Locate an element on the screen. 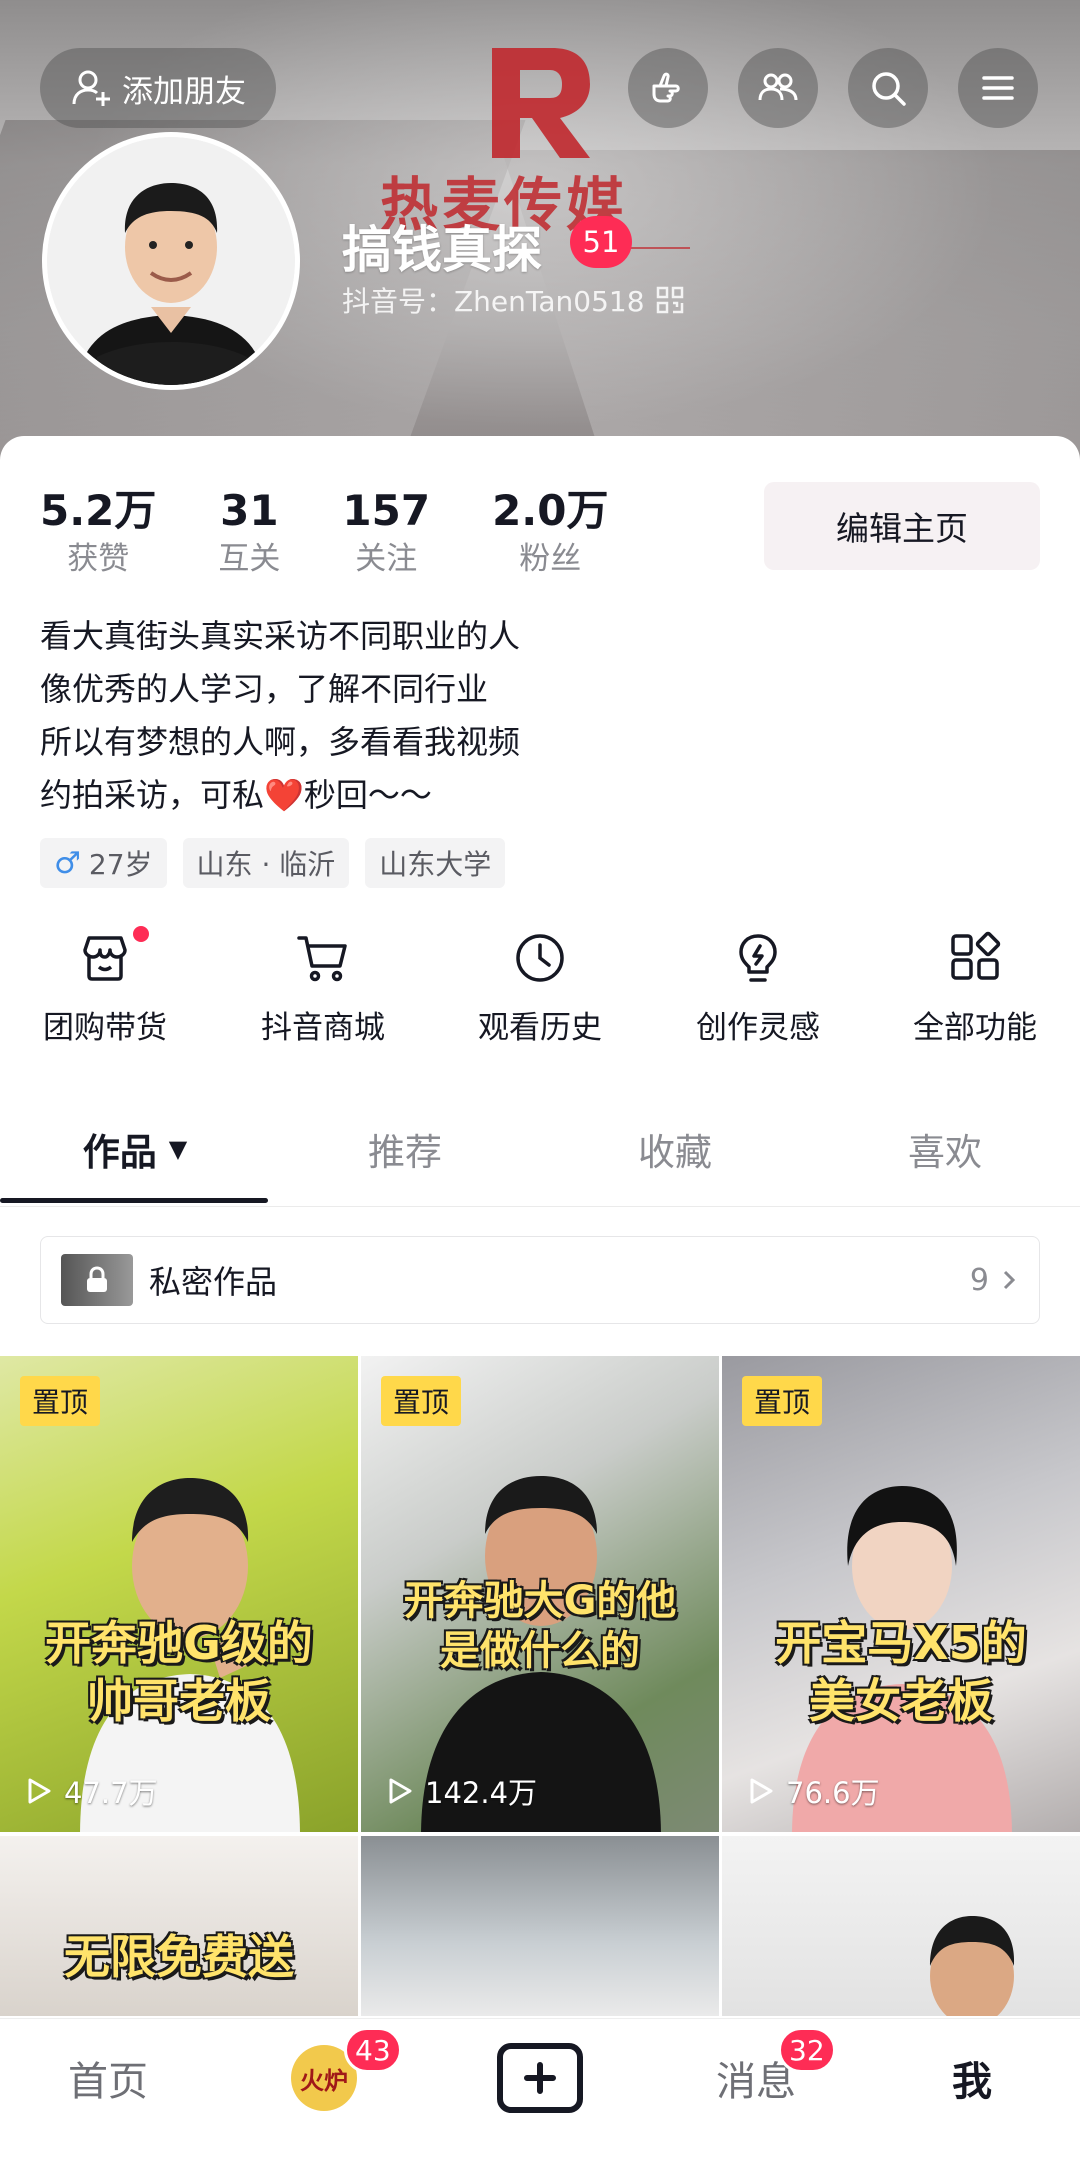 The height and width of the screenshot is (2157, 1080). video-caption-line: 开奔驰大G的他 is located at coordinates (540, 1601).